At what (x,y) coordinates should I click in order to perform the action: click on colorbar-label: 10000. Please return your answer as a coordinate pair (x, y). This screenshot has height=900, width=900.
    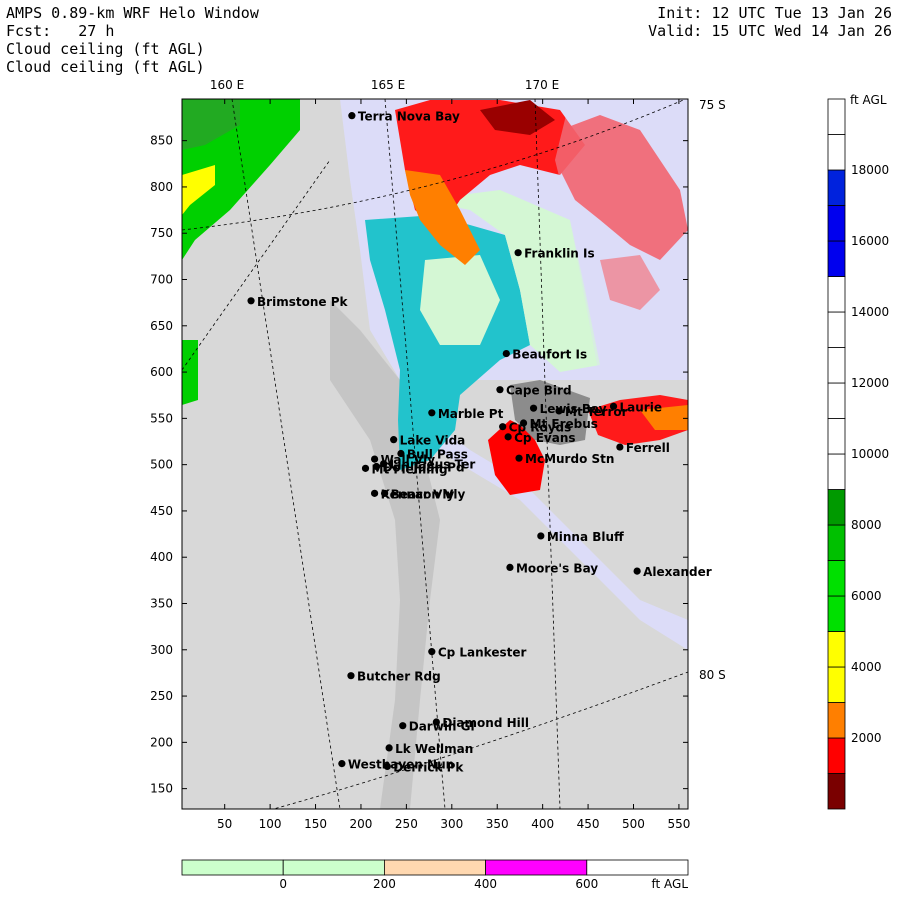
    Looking at the image, I should click on (870, 454).